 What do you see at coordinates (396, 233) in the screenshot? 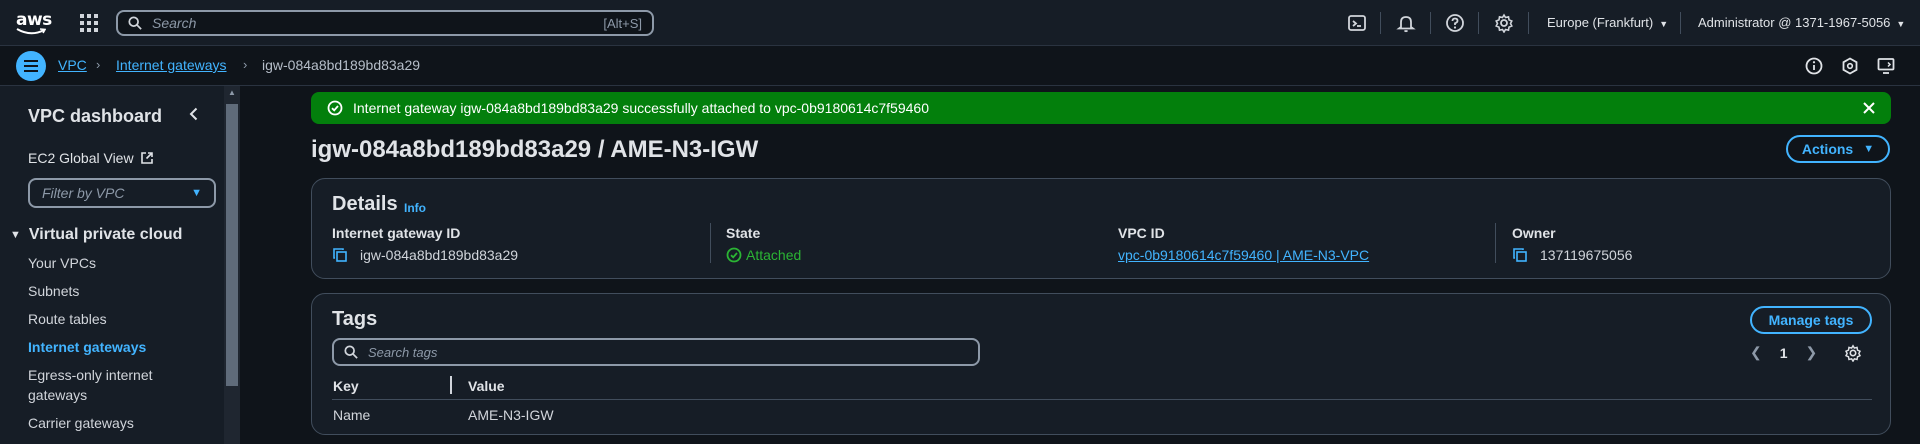
I see `field-label: Internet gateway ID` at bounding box center [396, 233].